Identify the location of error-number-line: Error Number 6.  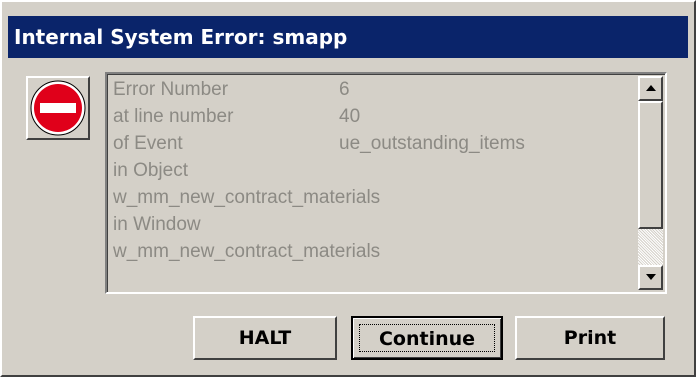
(373, 89).